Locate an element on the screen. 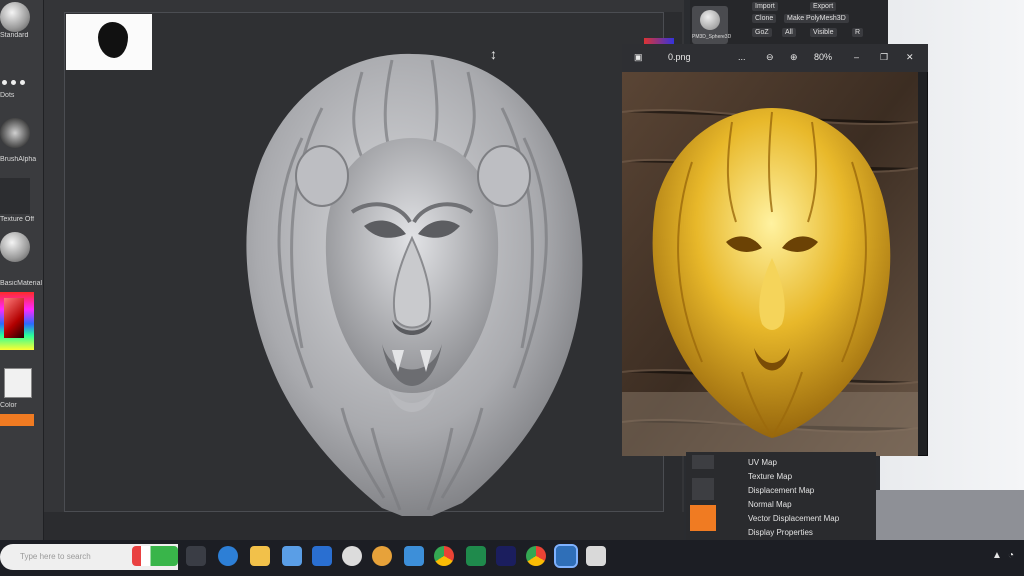 This screenshot has width=1024, height=576. r-button: R is located at coordinates (858, 32).